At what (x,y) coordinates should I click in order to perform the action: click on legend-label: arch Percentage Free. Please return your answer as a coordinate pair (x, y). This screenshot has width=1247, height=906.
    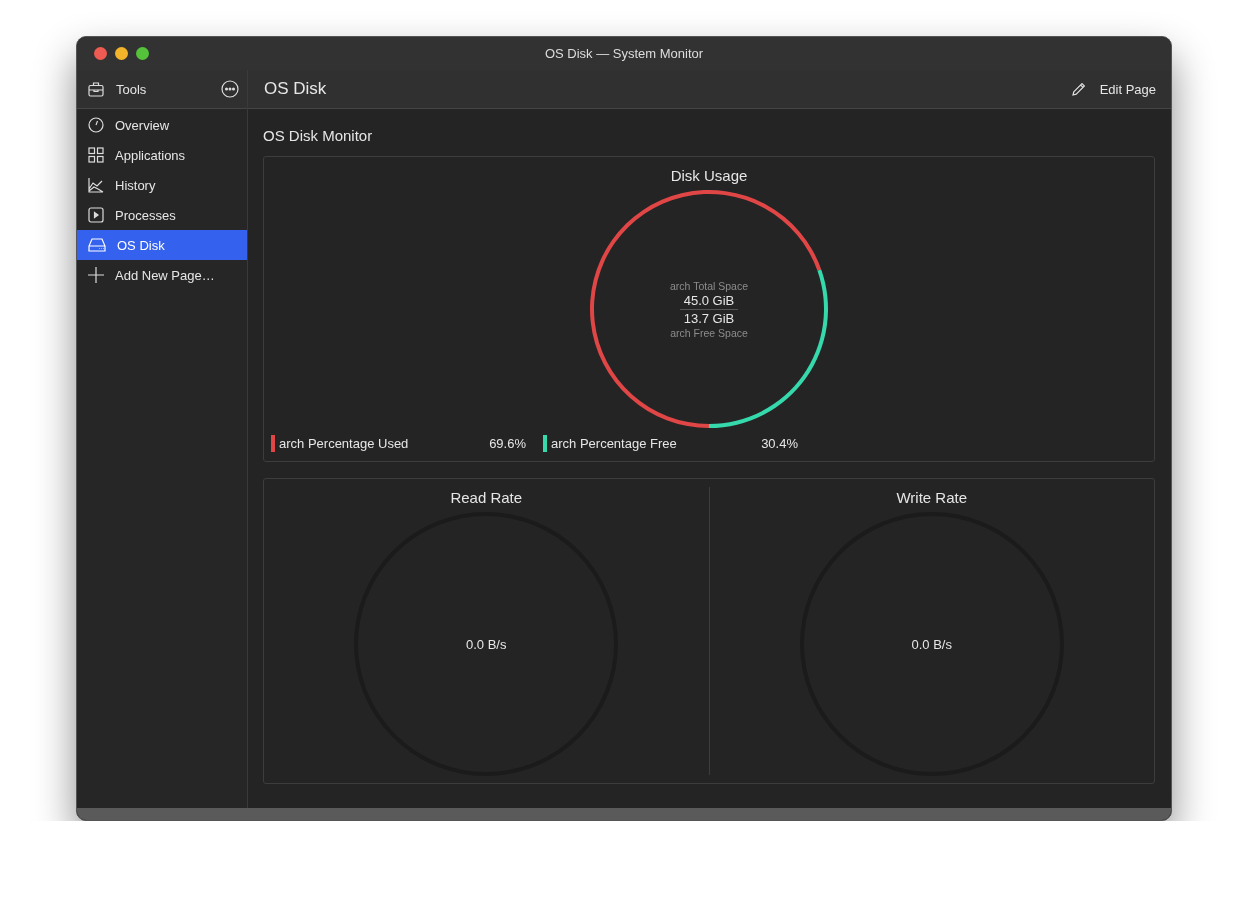
    Looking at the image, I should click on (614, 443).